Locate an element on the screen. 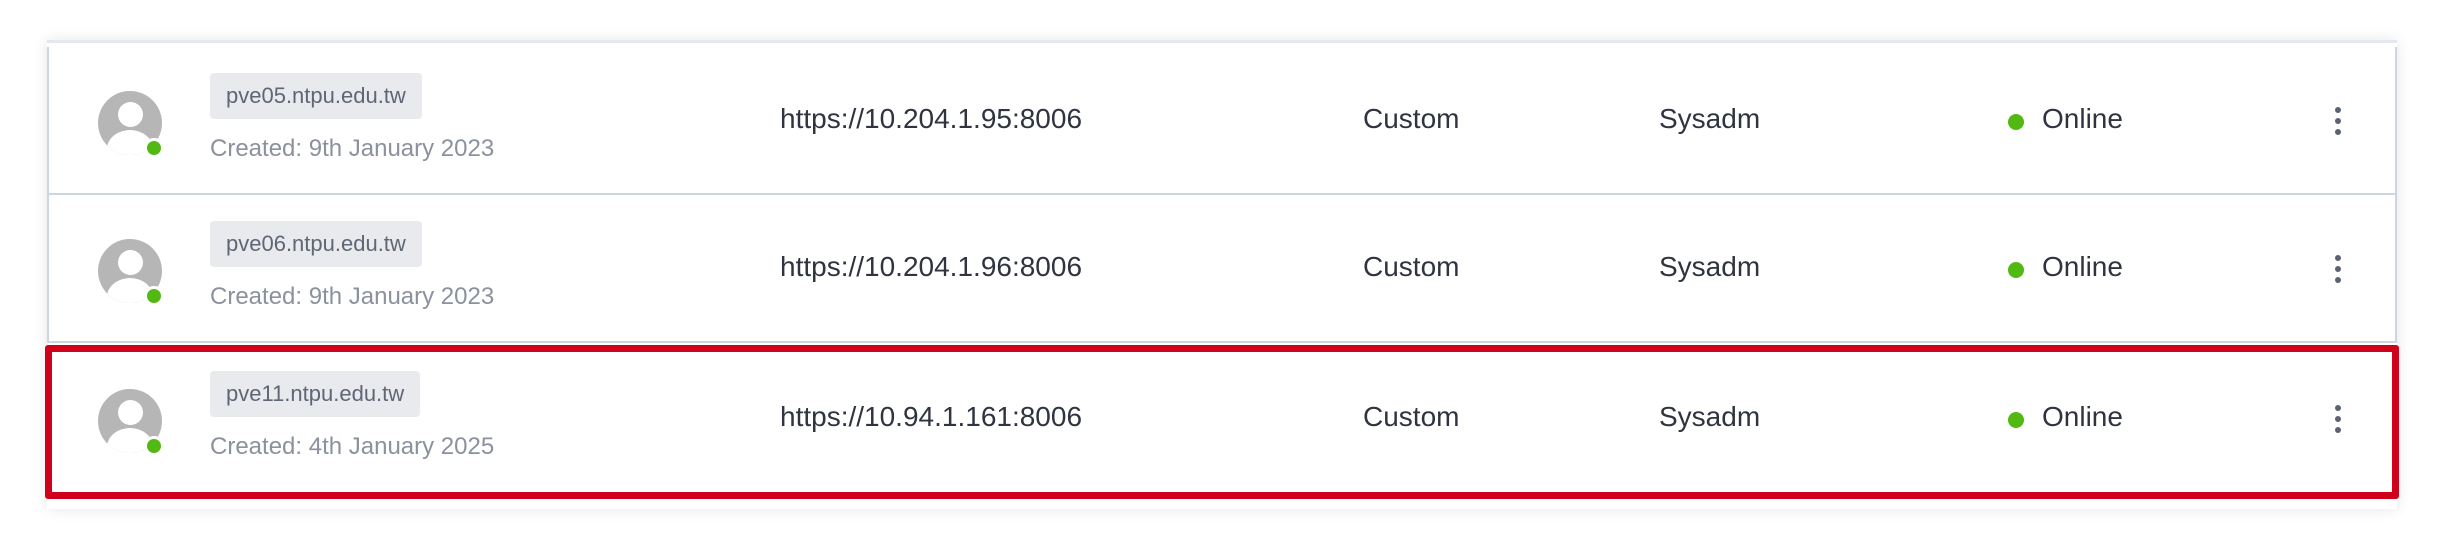 The width and height of the screenshot is (2452, 548). host-tag: pve05.ntpu.edu.tw is located at coordinates (316, 96).